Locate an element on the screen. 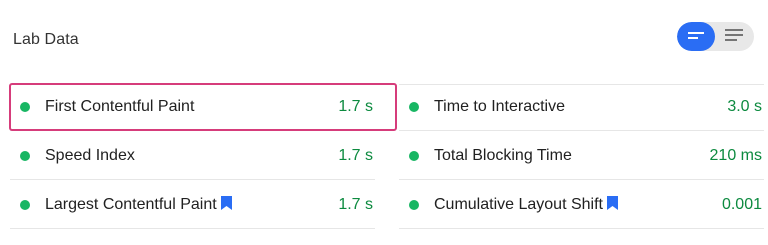 The width and height of the screenshot is (768, 245). metric-label: Time to Interactive is located at coordinates (580, 107).